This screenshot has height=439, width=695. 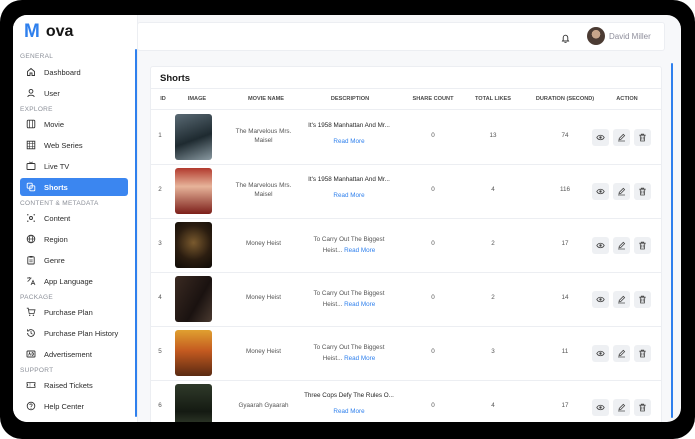 I want to click on description: It's 1958 Manhattan And Mr... Read More, so click(x=349, y=133).